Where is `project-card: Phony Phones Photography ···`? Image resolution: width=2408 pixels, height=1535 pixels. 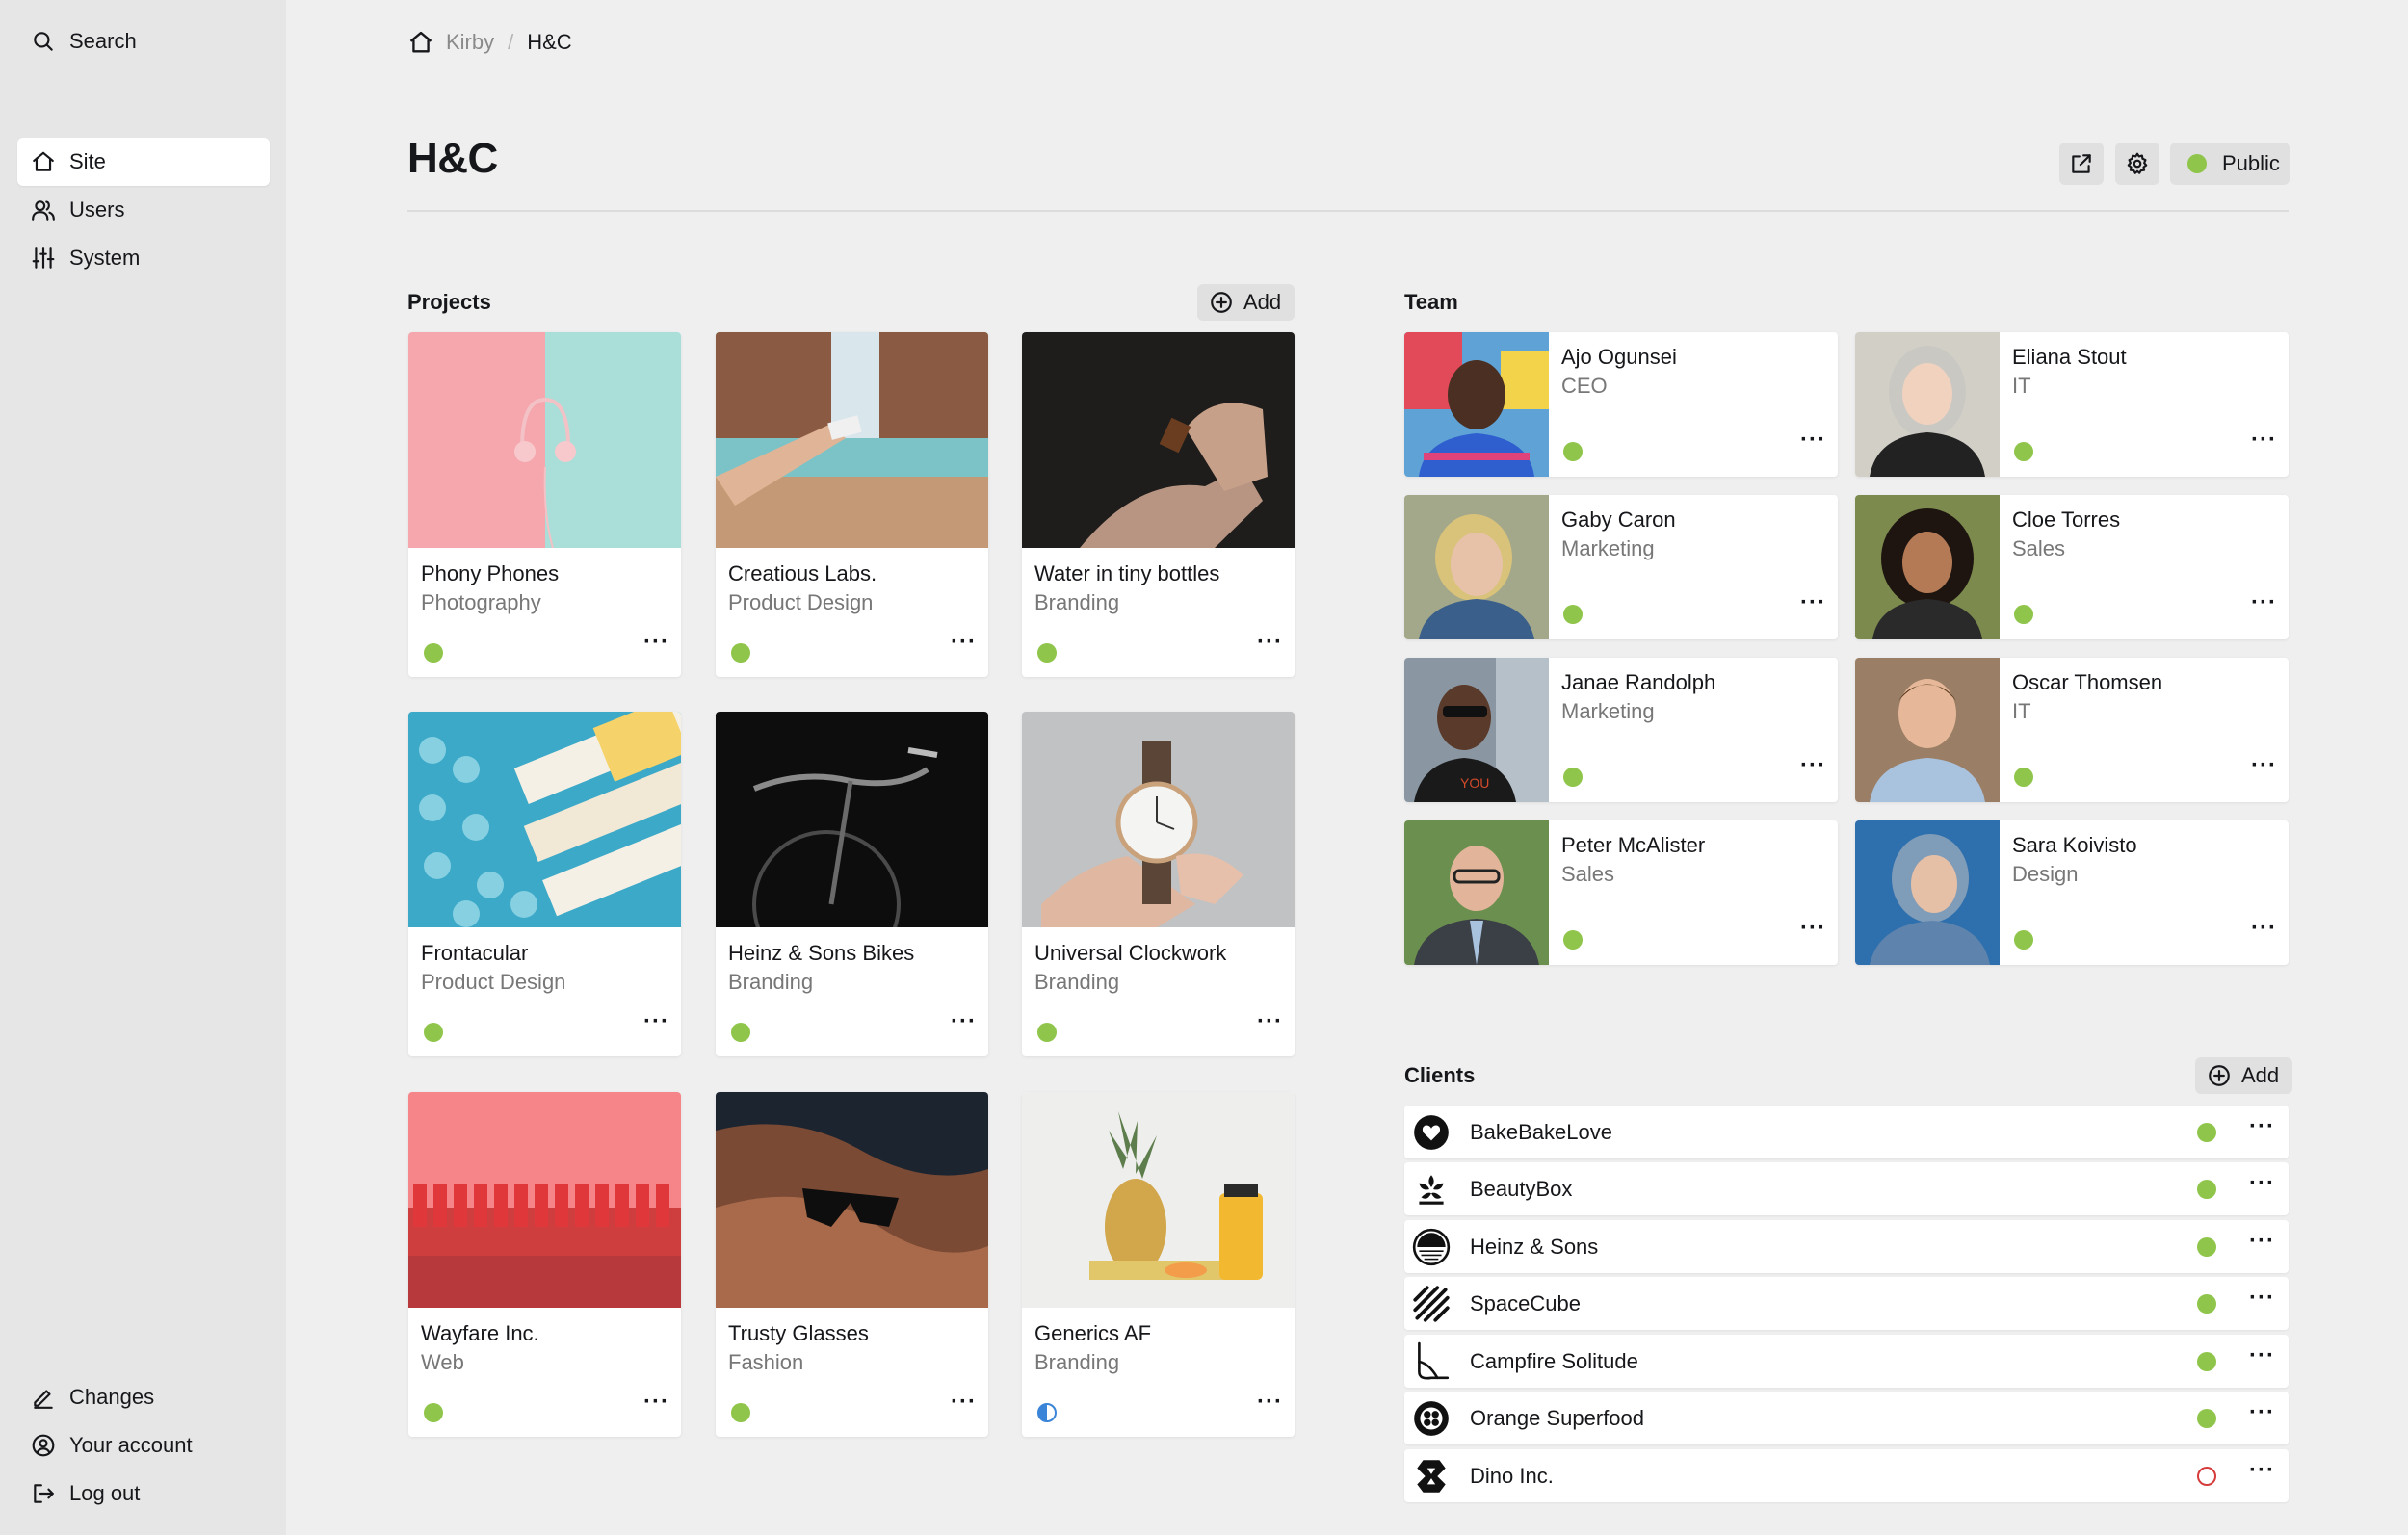 project-card: Phony Phones Photography ··· is located at coordinates (544, 504).